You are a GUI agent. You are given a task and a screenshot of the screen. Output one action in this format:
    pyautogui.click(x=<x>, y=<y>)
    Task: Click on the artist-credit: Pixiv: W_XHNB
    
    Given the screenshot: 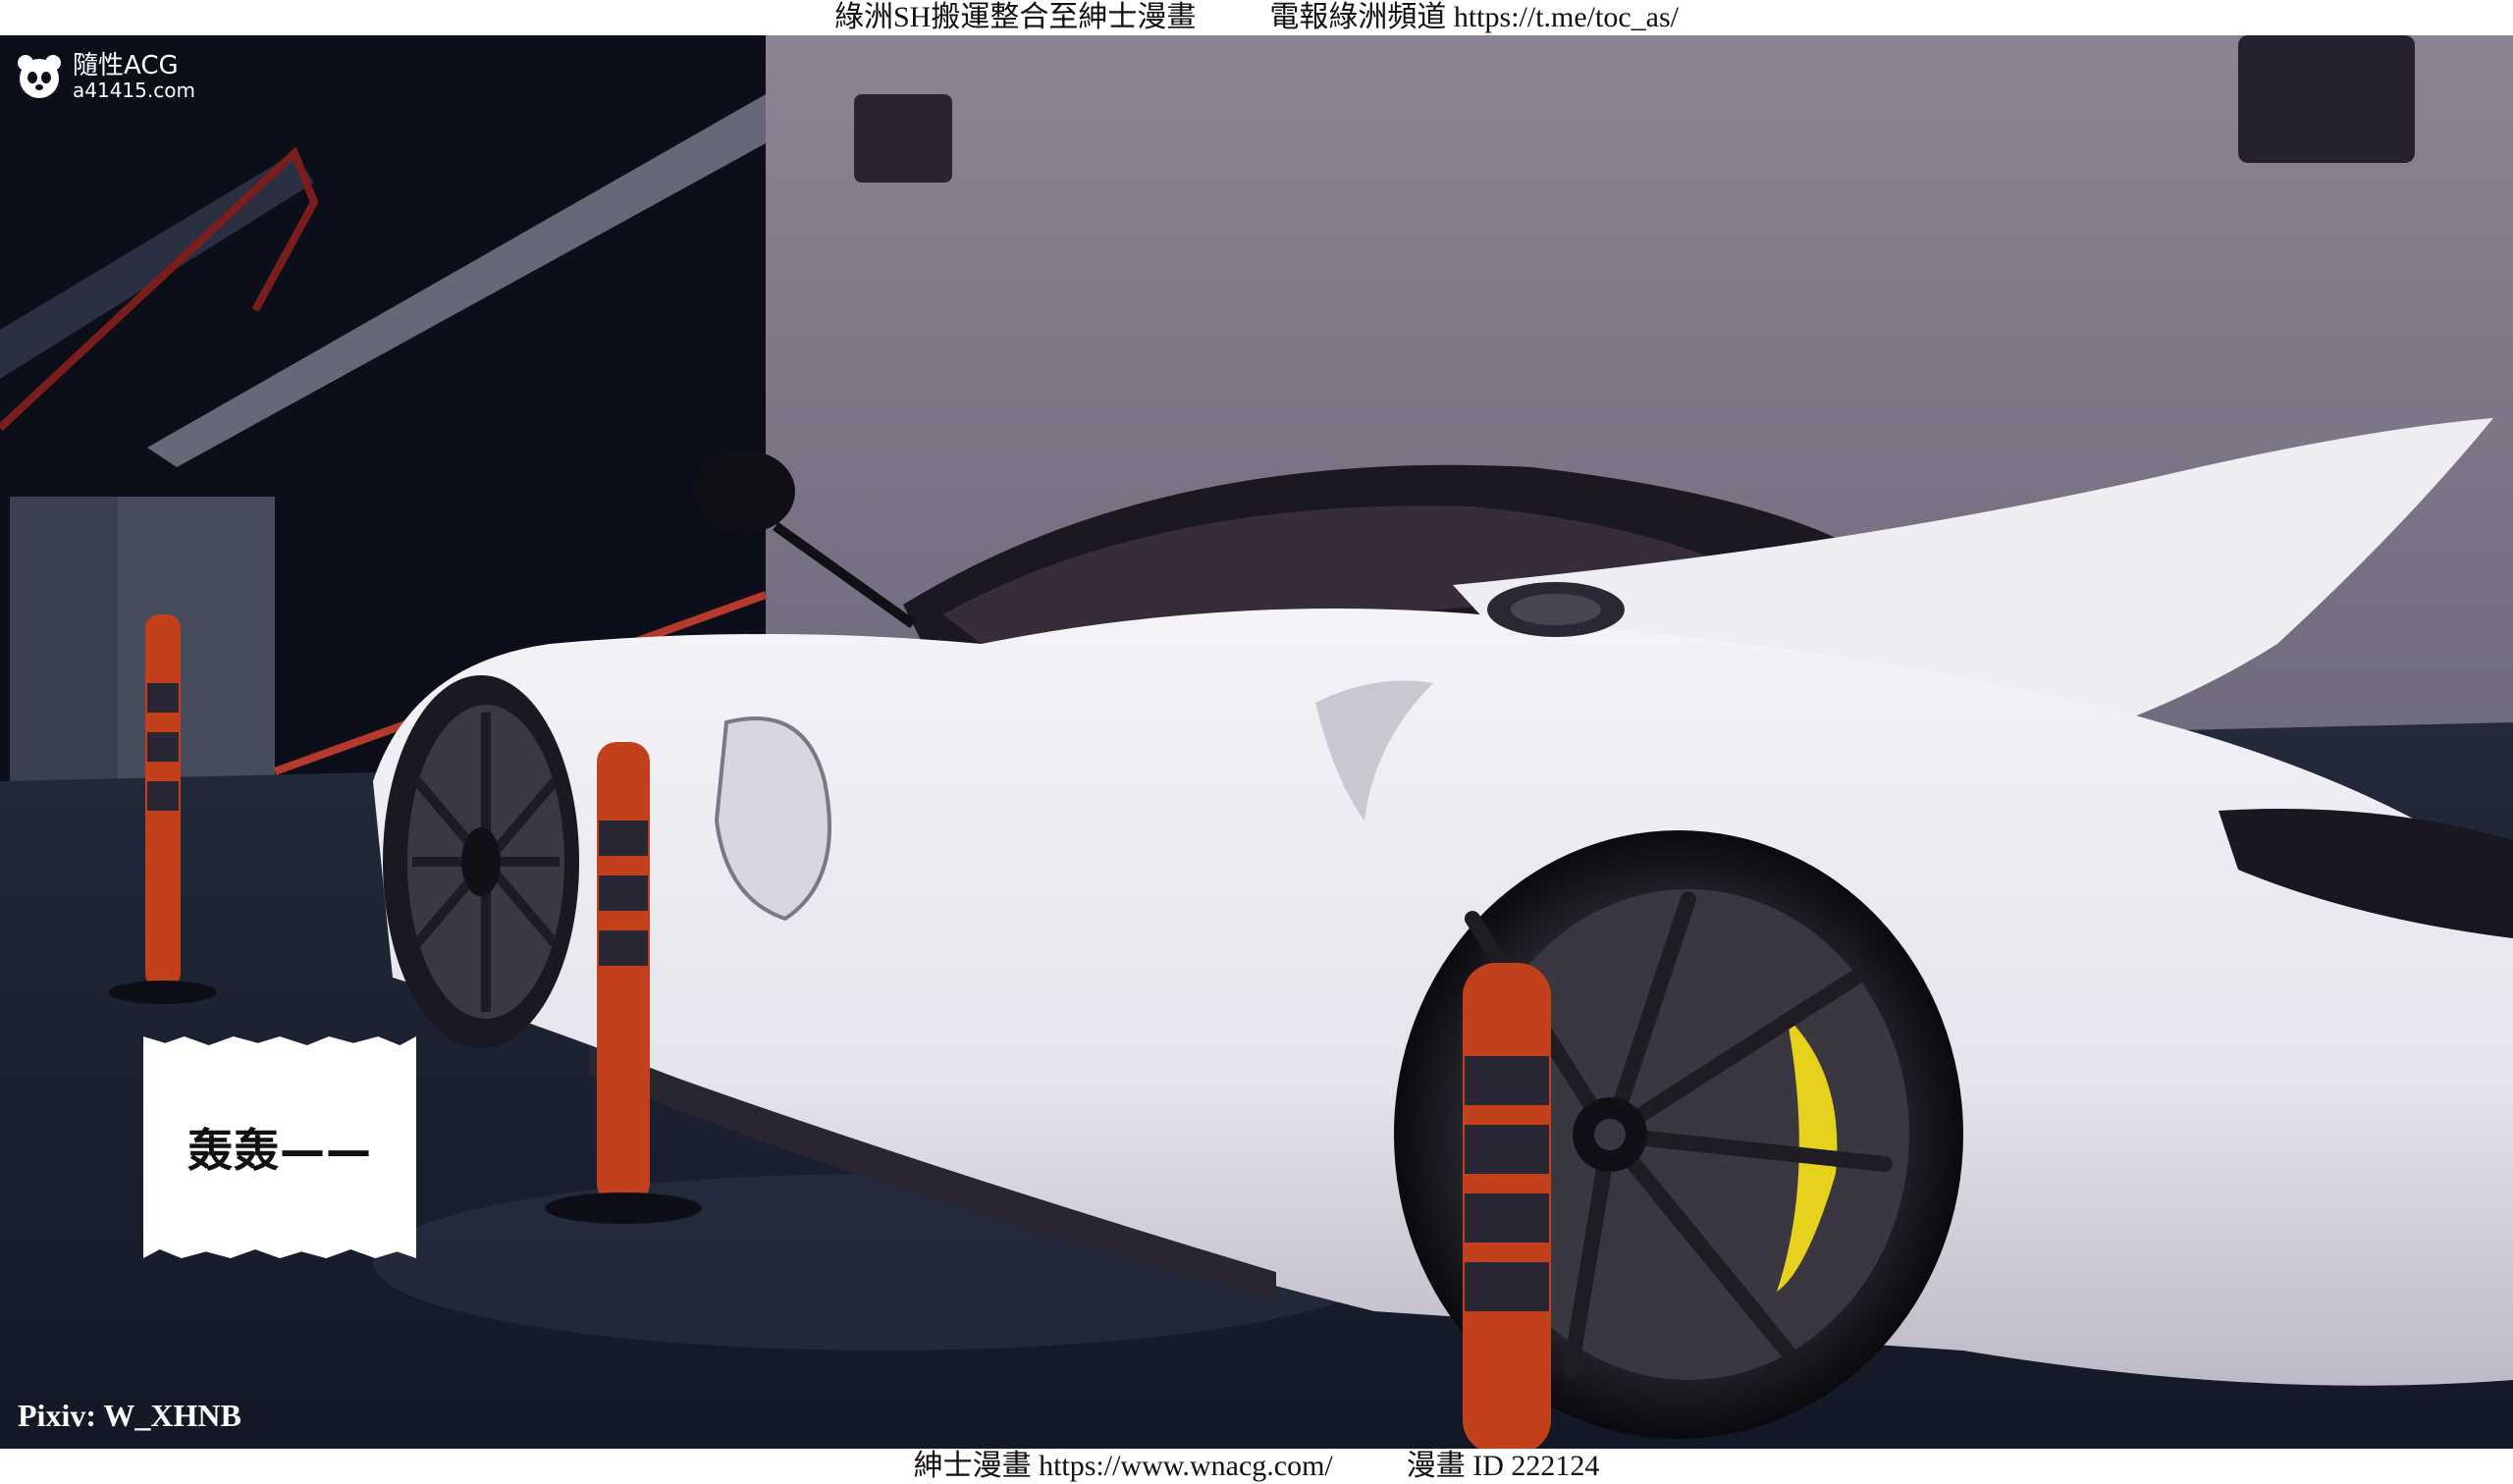 What is the action you would take?
    pyautogui.click(x=129, y=1415)
    